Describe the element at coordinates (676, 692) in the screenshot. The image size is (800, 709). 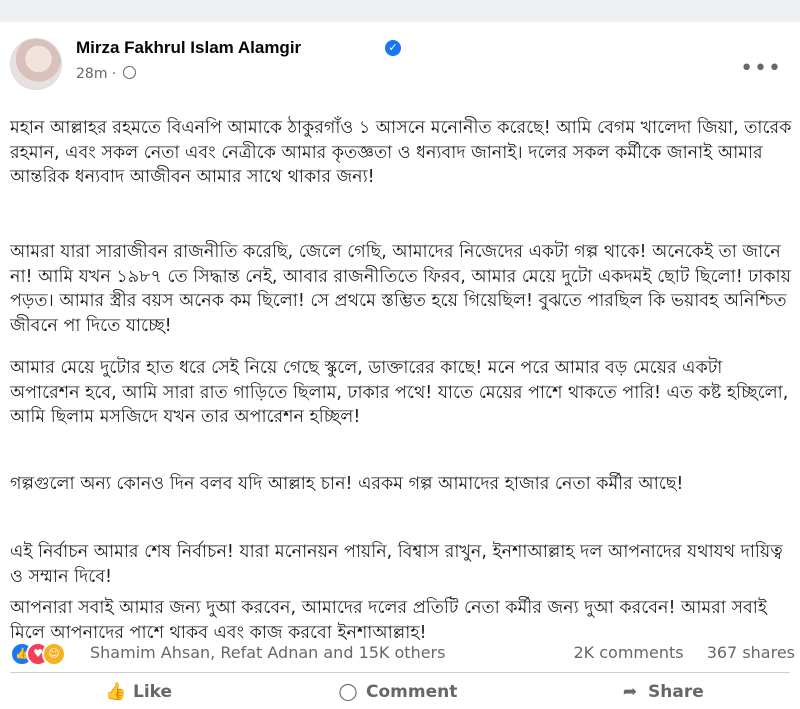
I see `share-label: Share` at that location.